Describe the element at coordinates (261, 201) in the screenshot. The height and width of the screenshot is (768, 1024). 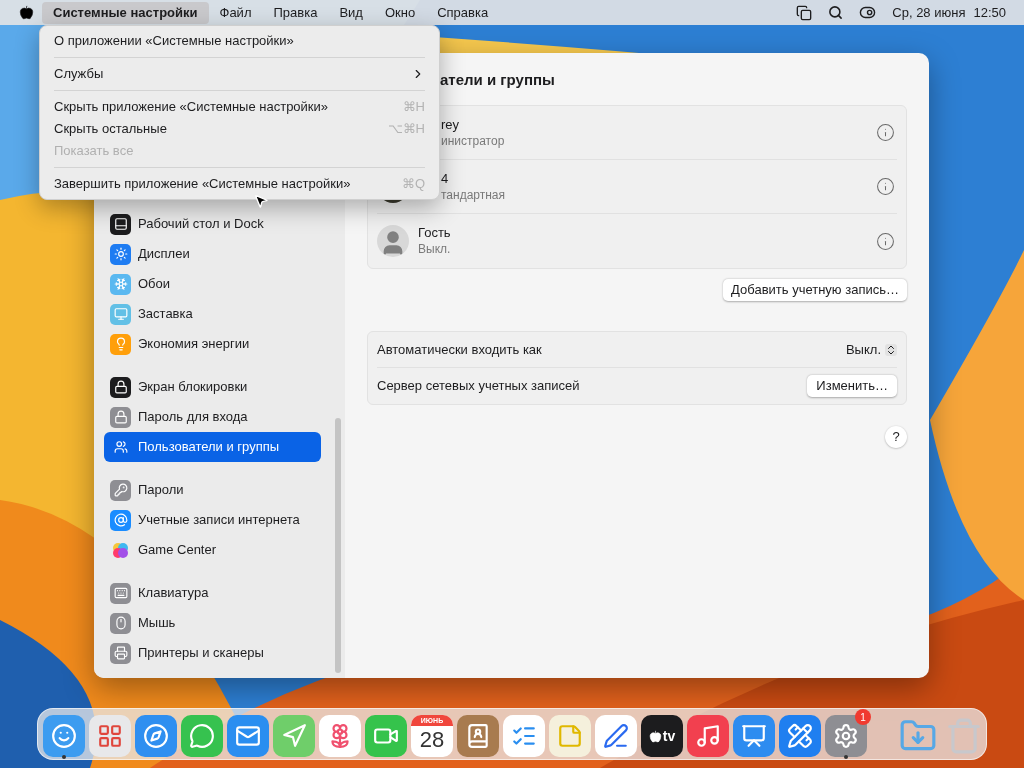
I see `pointer-icon` at that location.